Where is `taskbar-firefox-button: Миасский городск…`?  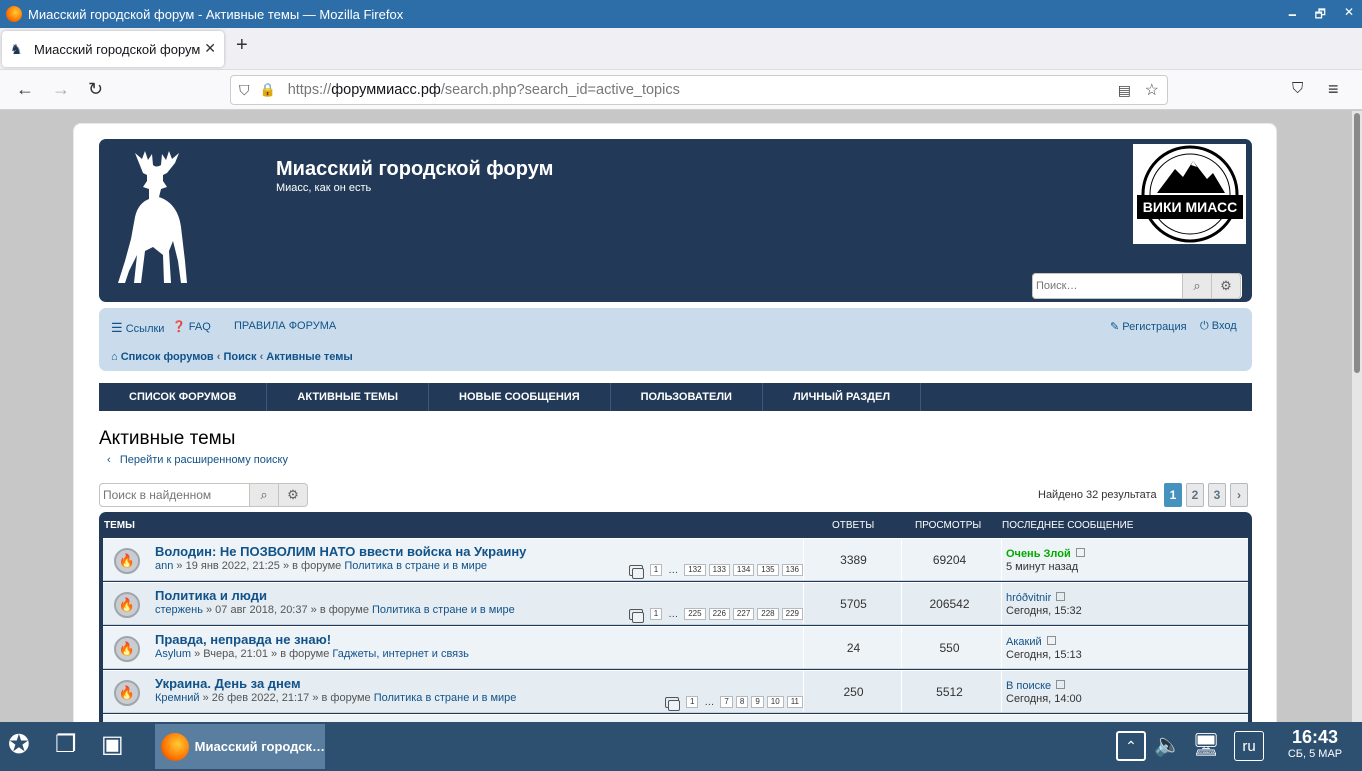
taskbar-firefox-button: Миасский городск… is located at coordinates (240, 746).